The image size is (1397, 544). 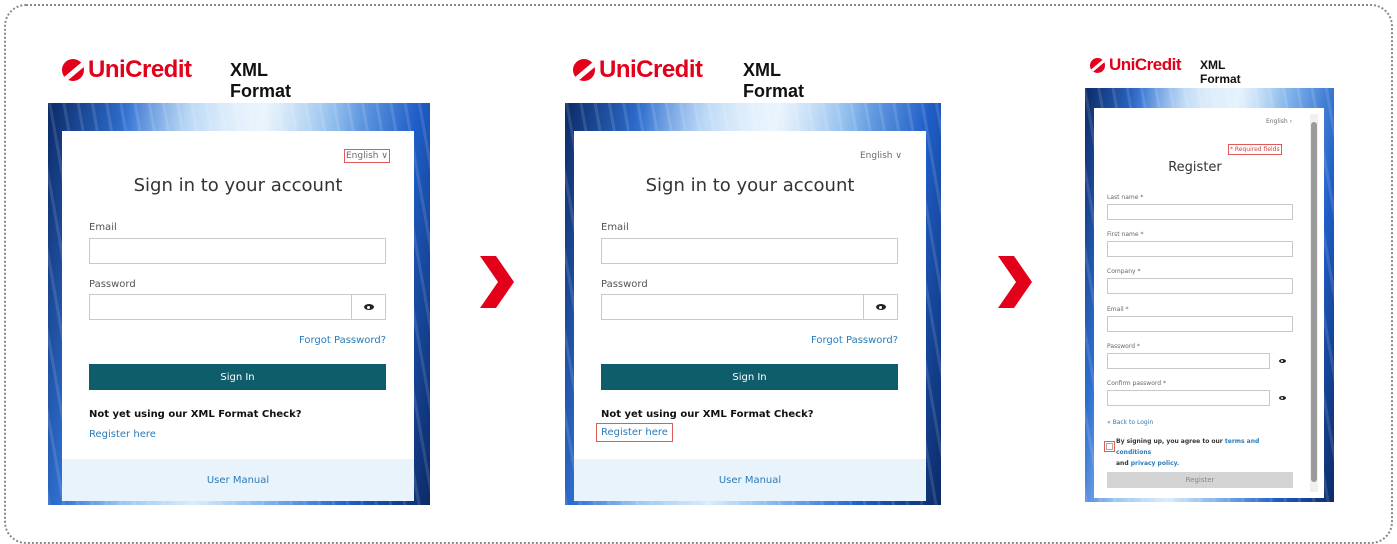 I want to click on email-label: Email *, so click(x=1118, y=309).